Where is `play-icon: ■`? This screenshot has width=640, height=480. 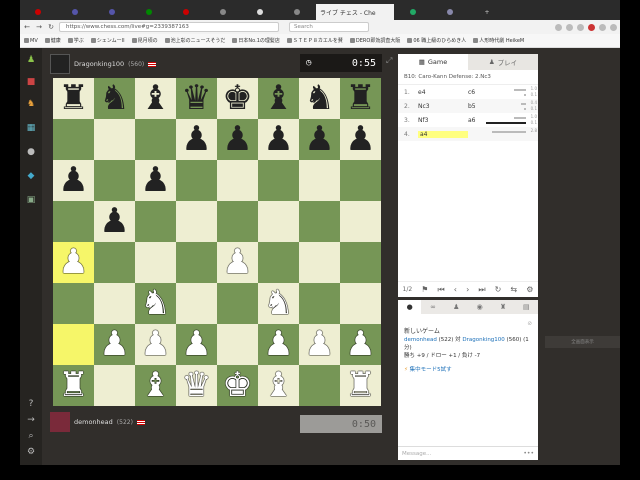 play-icon: ■ is located at coordinates (31, 82).